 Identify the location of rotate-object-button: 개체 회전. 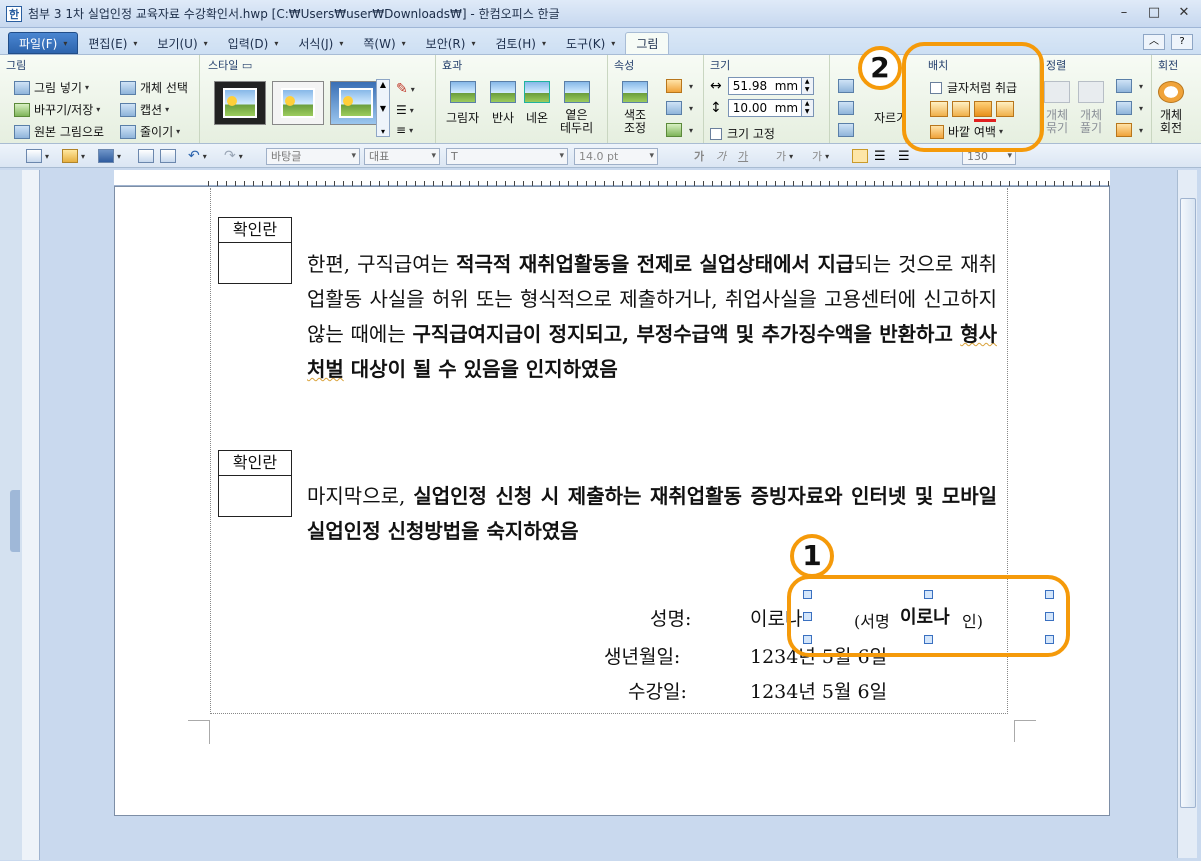
(1171, 108).